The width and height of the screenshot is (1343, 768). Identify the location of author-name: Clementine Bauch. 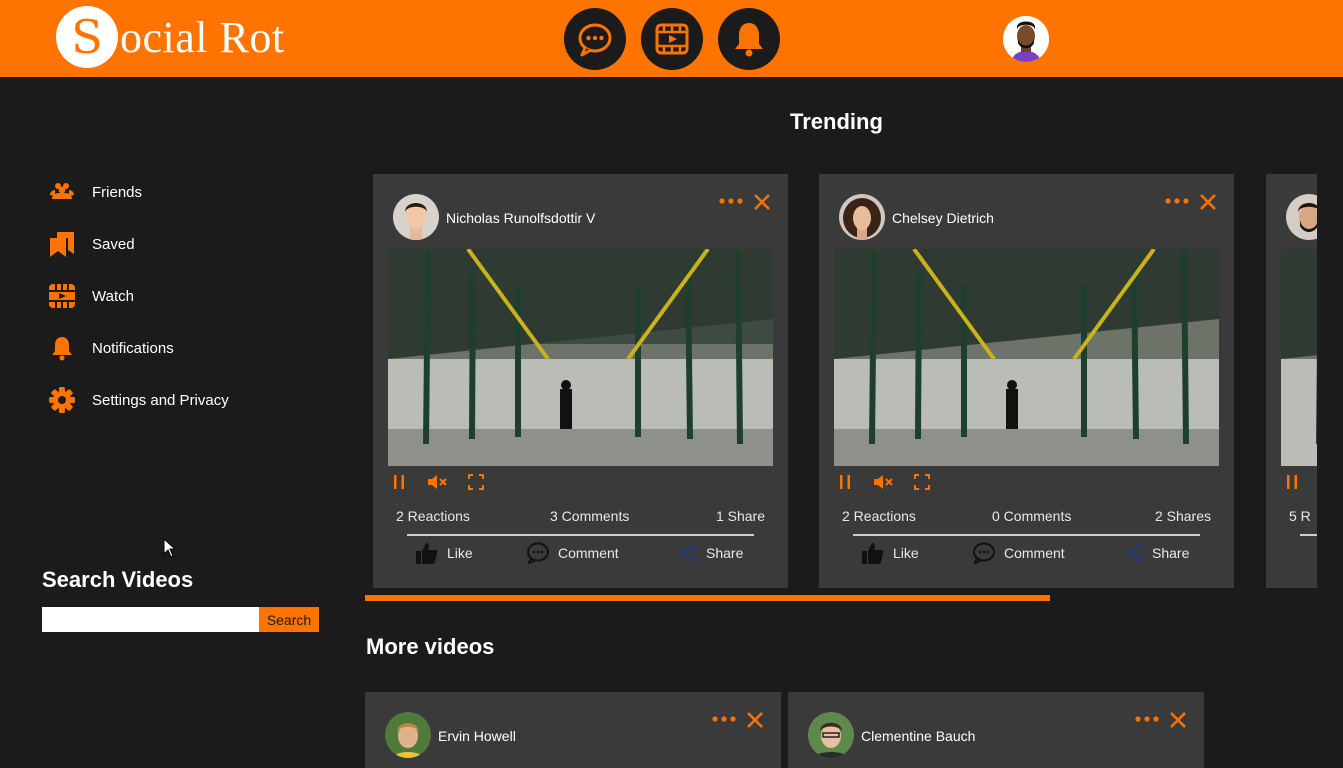
(918, 736).